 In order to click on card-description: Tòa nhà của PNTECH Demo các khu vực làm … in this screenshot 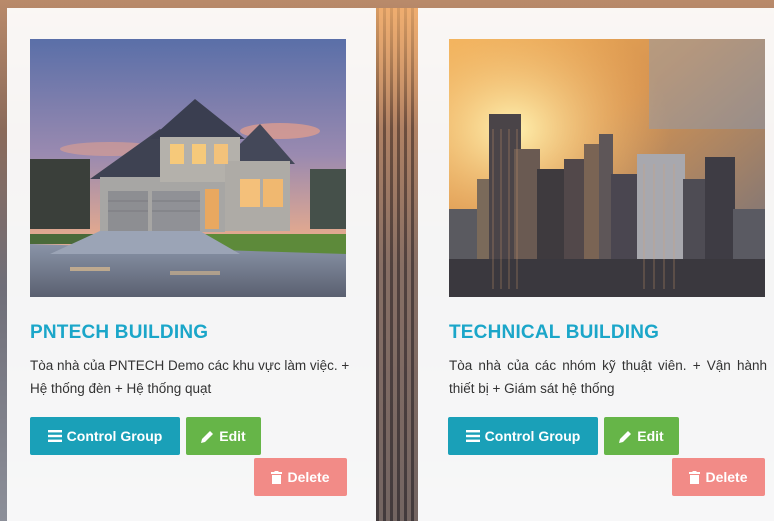, I will do `click(190, 377)`.